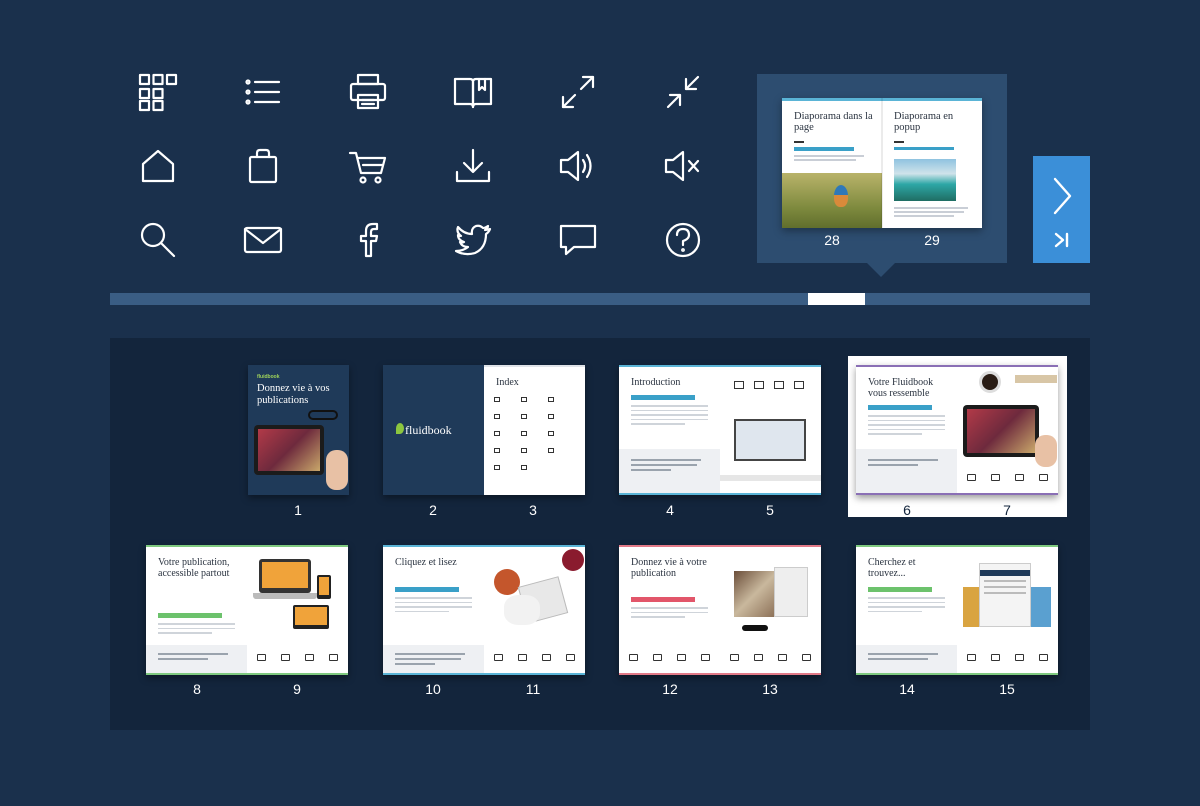 The width and height of the screenshot is (1200, 806). I want to click on sound-off-button, so click(682, 166).